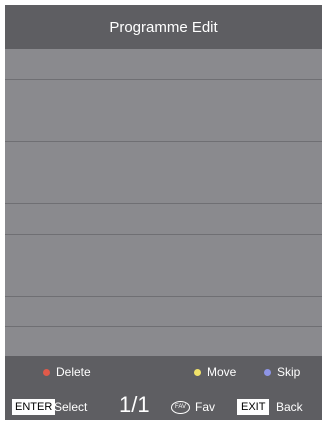 Image resolution: width=327 pixels, height=425 pixels. What do you see at coordinates (180, 407) in the screenshot?
I see `fav-key-icon: FAV` at bounding box center [180, 407].